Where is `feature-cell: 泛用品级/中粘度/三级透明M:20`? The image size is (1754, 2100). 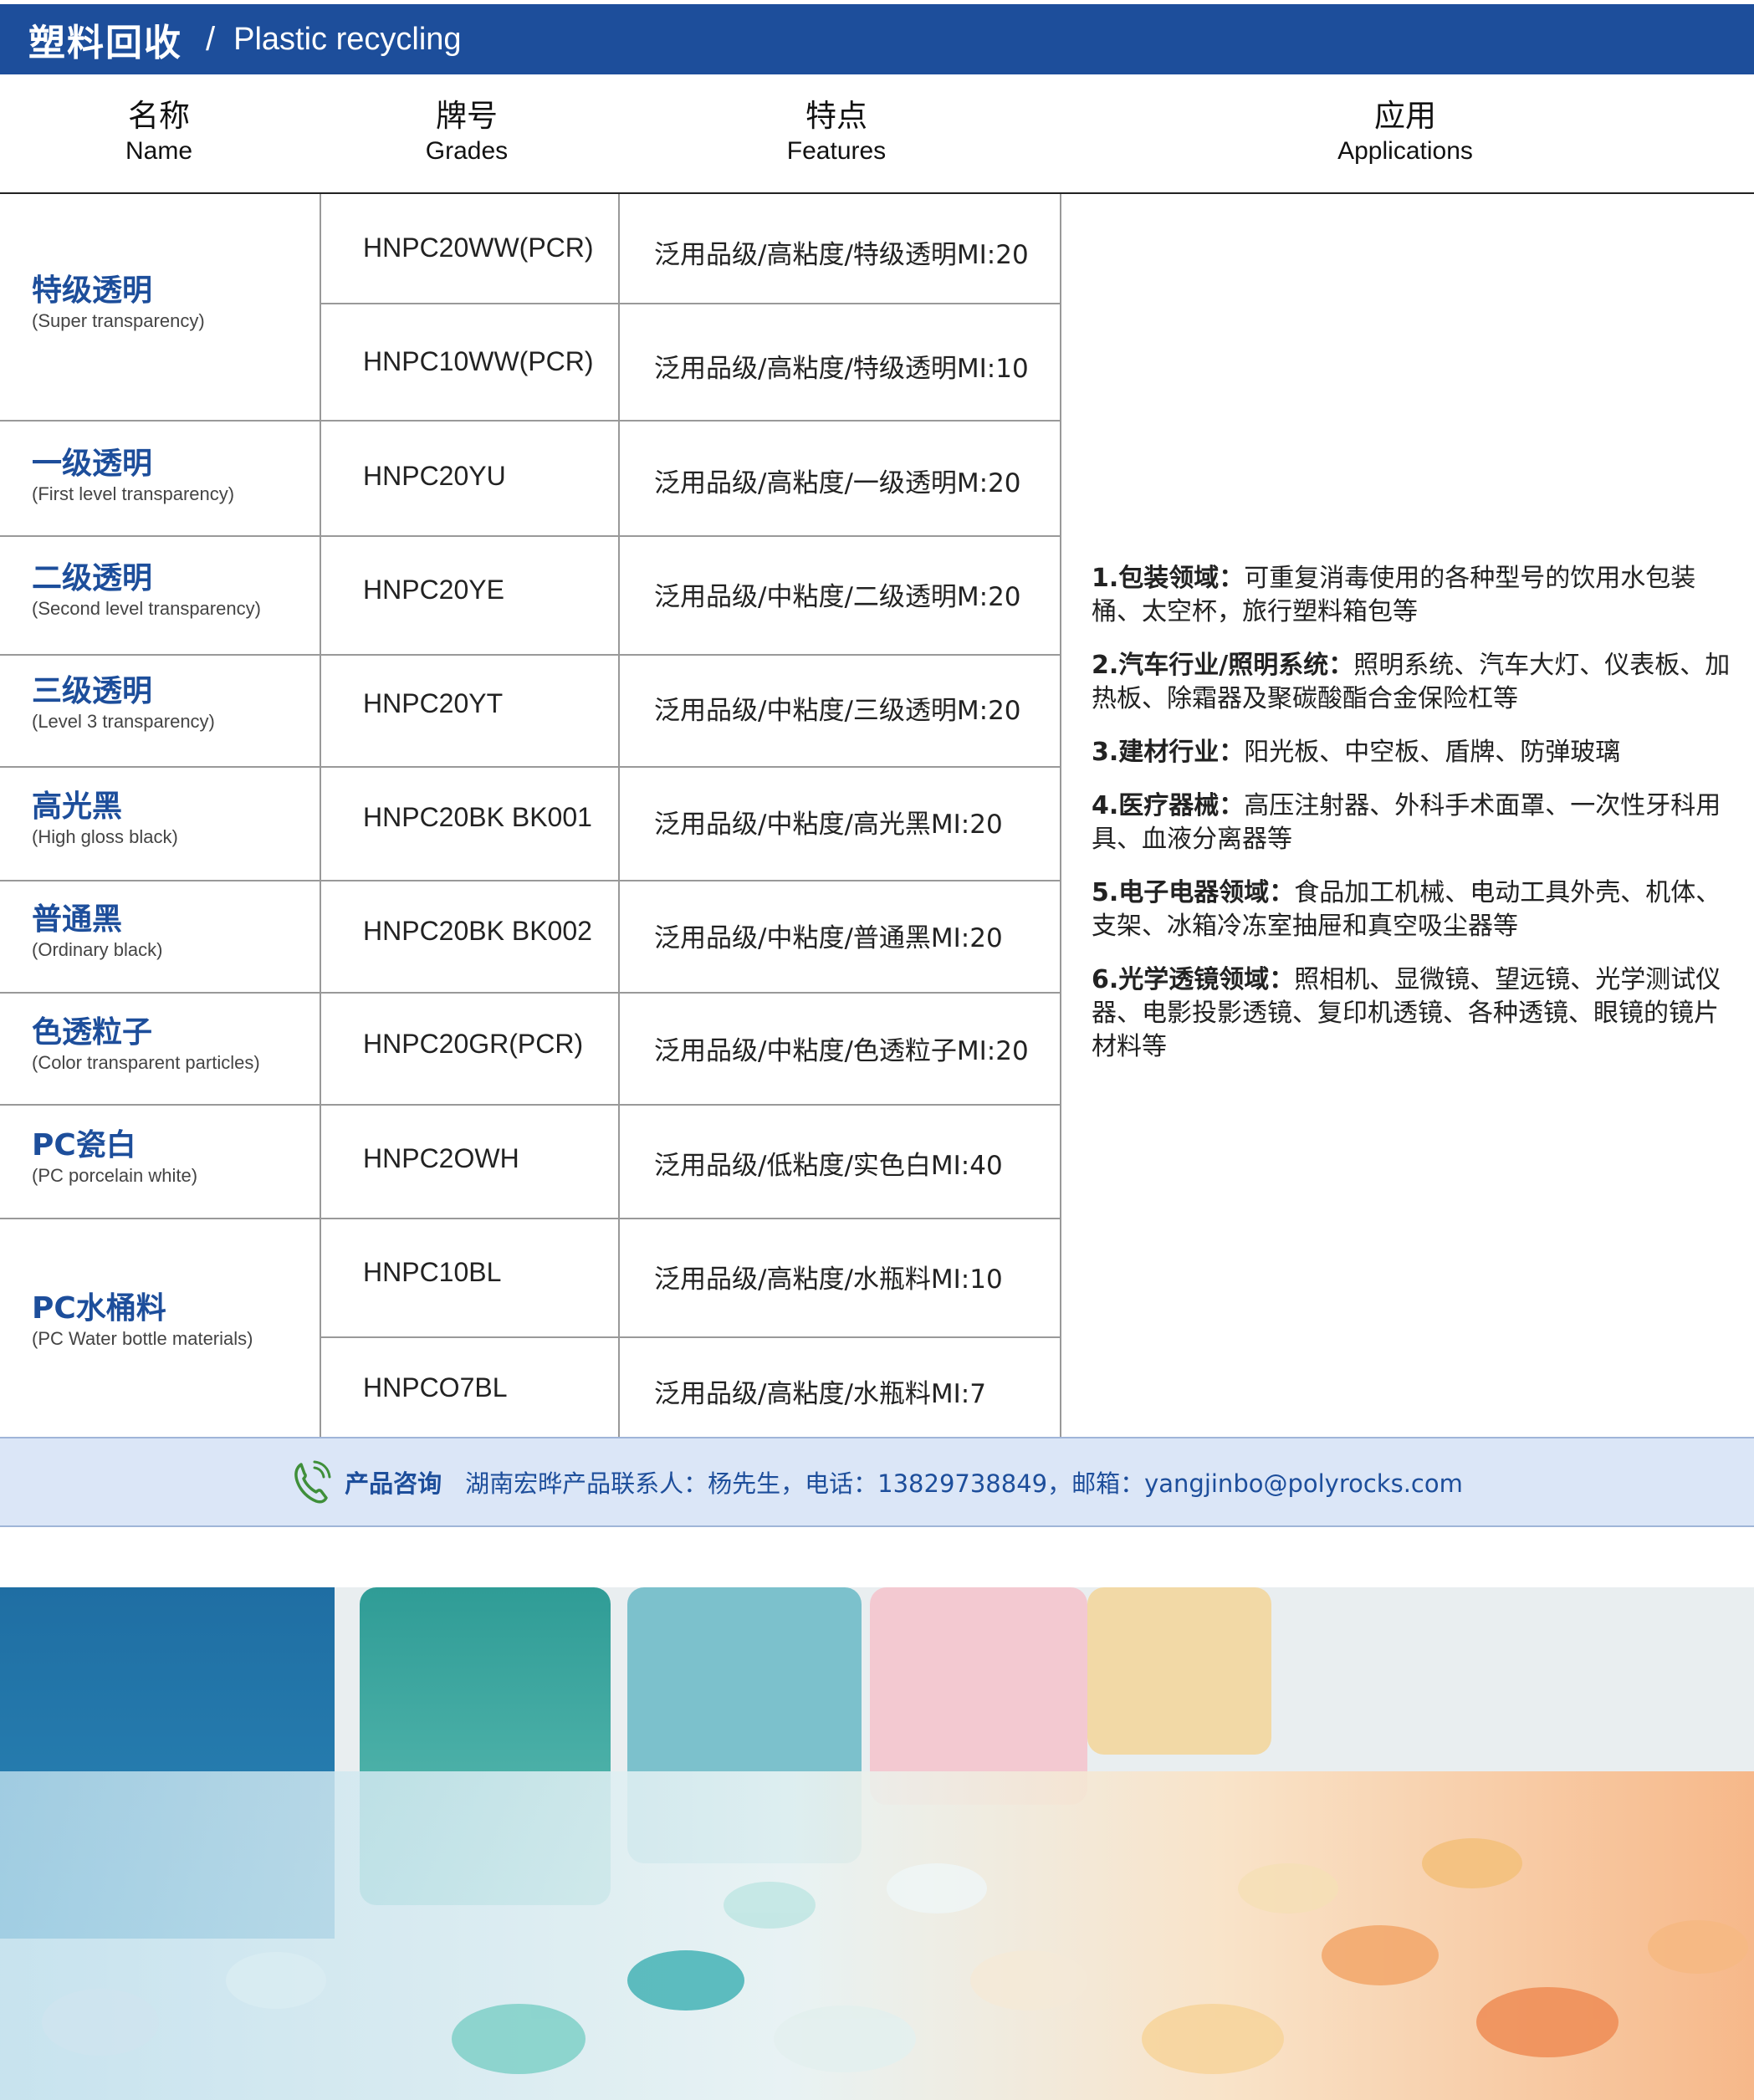
feature-cell: 泛用品级/中粘度/三级透明M:20 is located at coordinates (837, 711).